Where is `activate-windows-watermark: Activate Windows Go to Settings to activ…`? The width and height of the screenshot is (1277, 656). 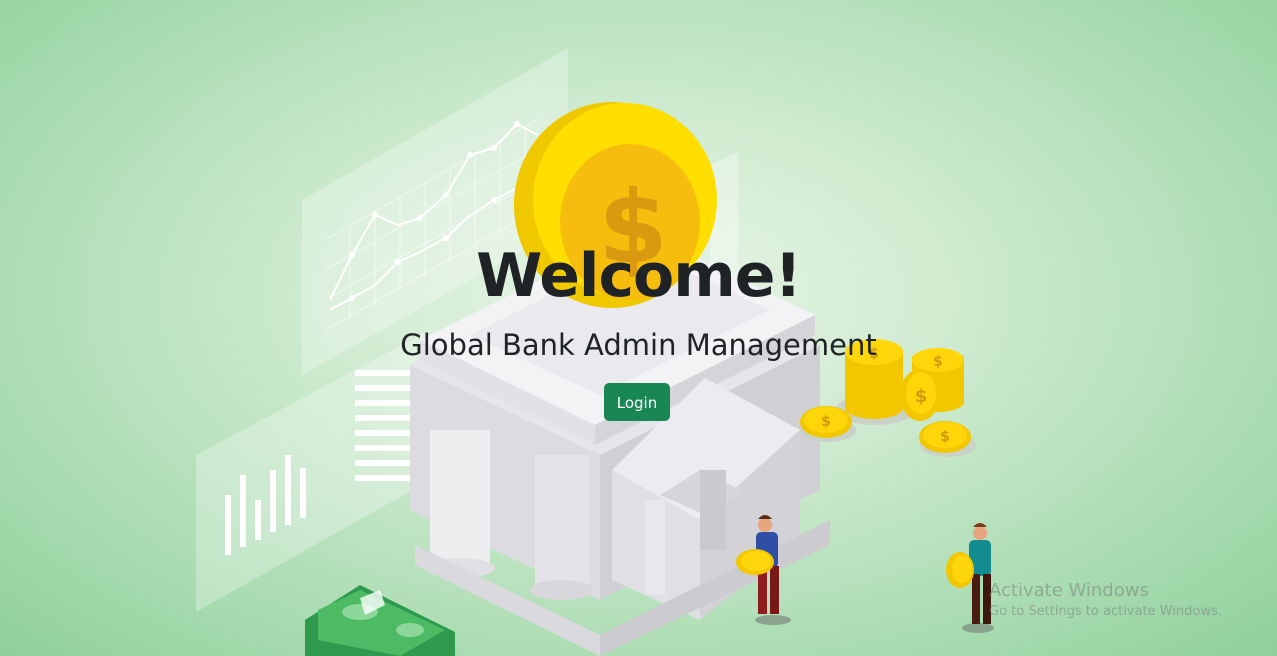 activate-windows-watermark: Activate Windows Go to Settings to activ… is located at coordinates (1105, 600).